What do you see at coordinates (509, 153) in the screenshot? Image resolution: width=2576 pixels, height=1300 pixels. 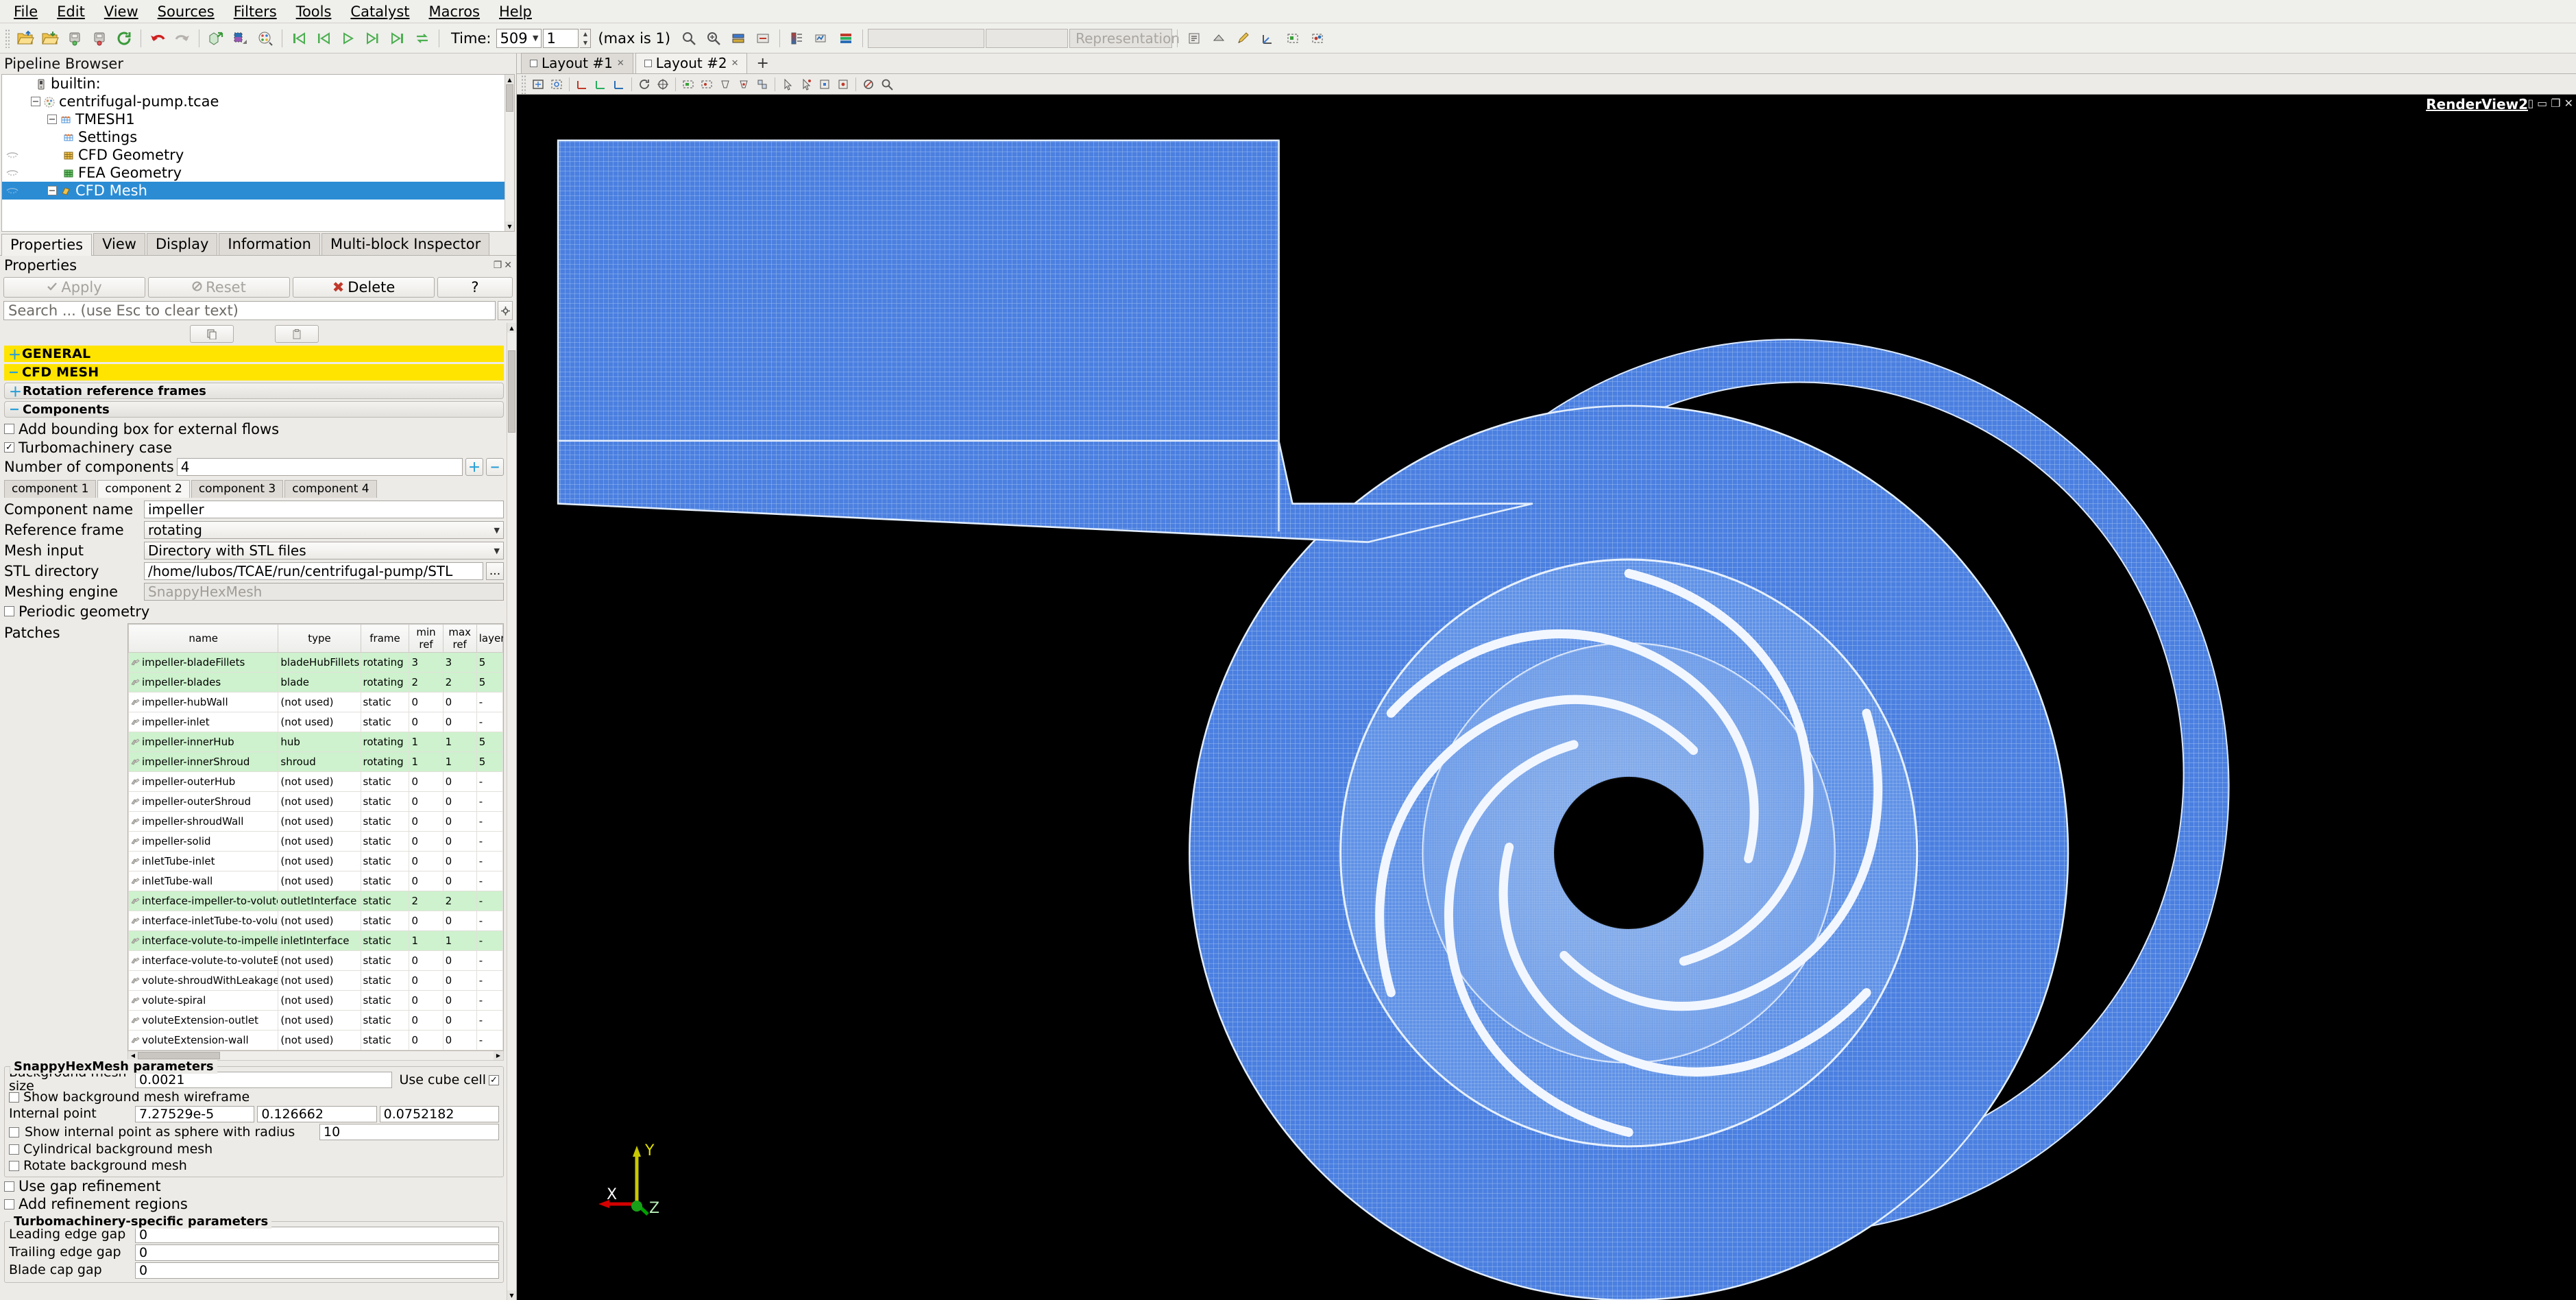 I see `pipeline-scrollbar: ▲ ▼` at bounding box center [509, 153].